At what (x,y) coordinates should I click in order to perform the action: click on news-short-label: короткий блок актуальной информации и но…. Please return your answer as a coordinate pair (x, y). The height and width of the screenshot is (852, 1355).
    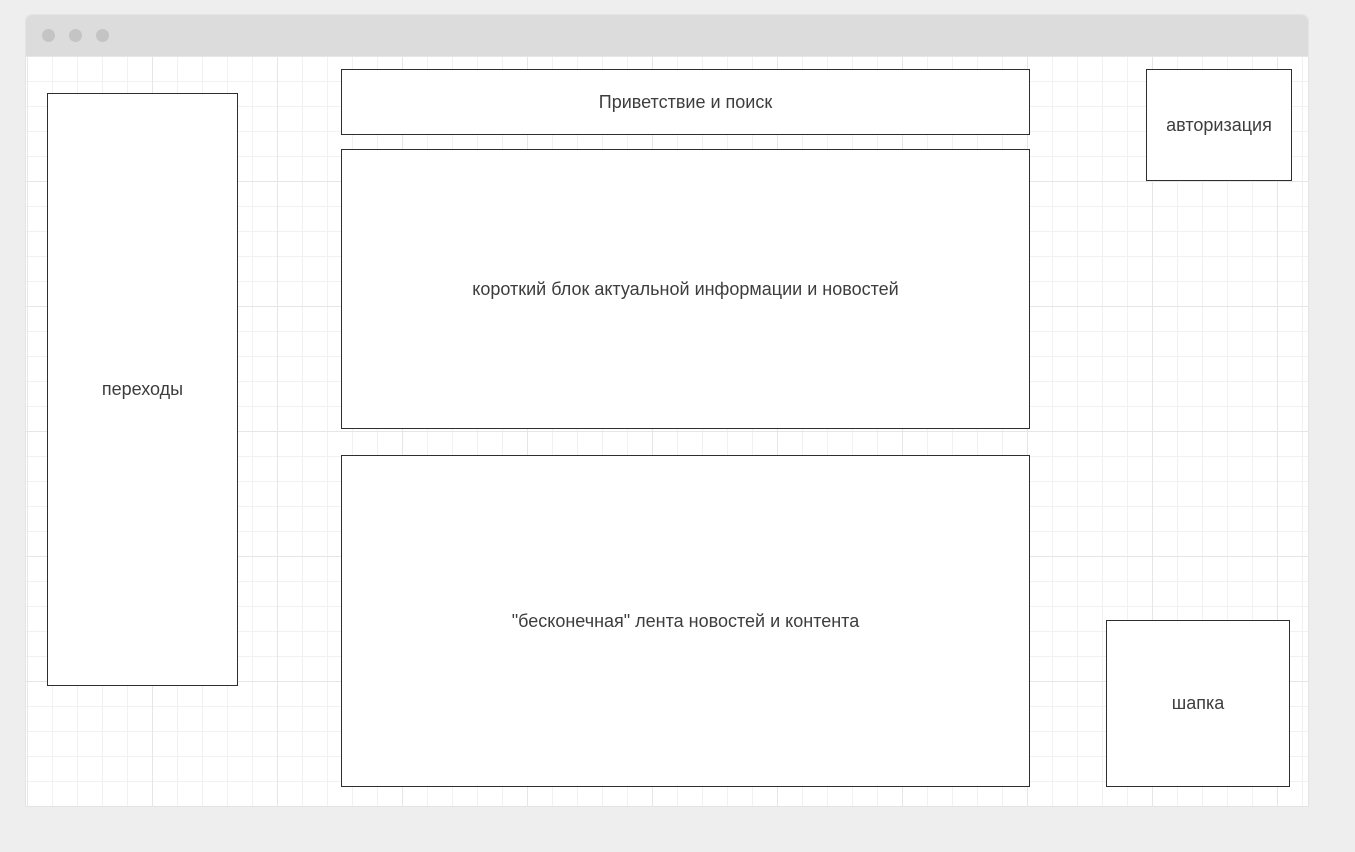
    Looking at the image, I should click on (685, 288).